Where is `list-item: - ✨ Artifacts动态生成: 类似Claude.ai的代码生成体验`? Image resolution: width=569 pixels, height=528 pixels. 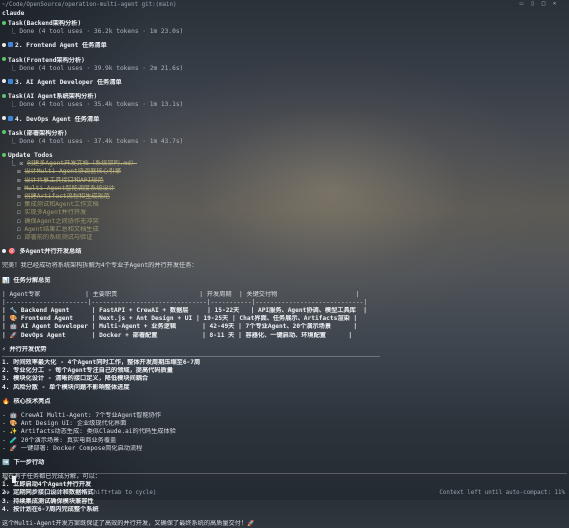 list-item: - ✨ Artifacts动态生成: 类似Claude.ai的代码生成体验 is located at coordinates (89, 432).